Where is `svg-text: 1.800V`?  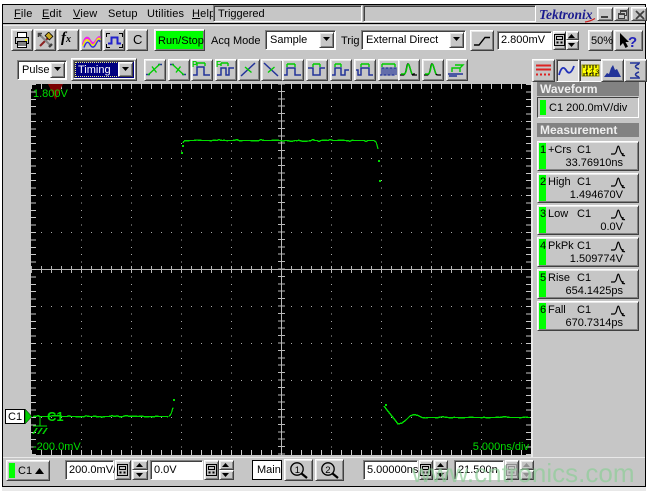 svg-text: 1.800V is located at coordinates (51, 94).